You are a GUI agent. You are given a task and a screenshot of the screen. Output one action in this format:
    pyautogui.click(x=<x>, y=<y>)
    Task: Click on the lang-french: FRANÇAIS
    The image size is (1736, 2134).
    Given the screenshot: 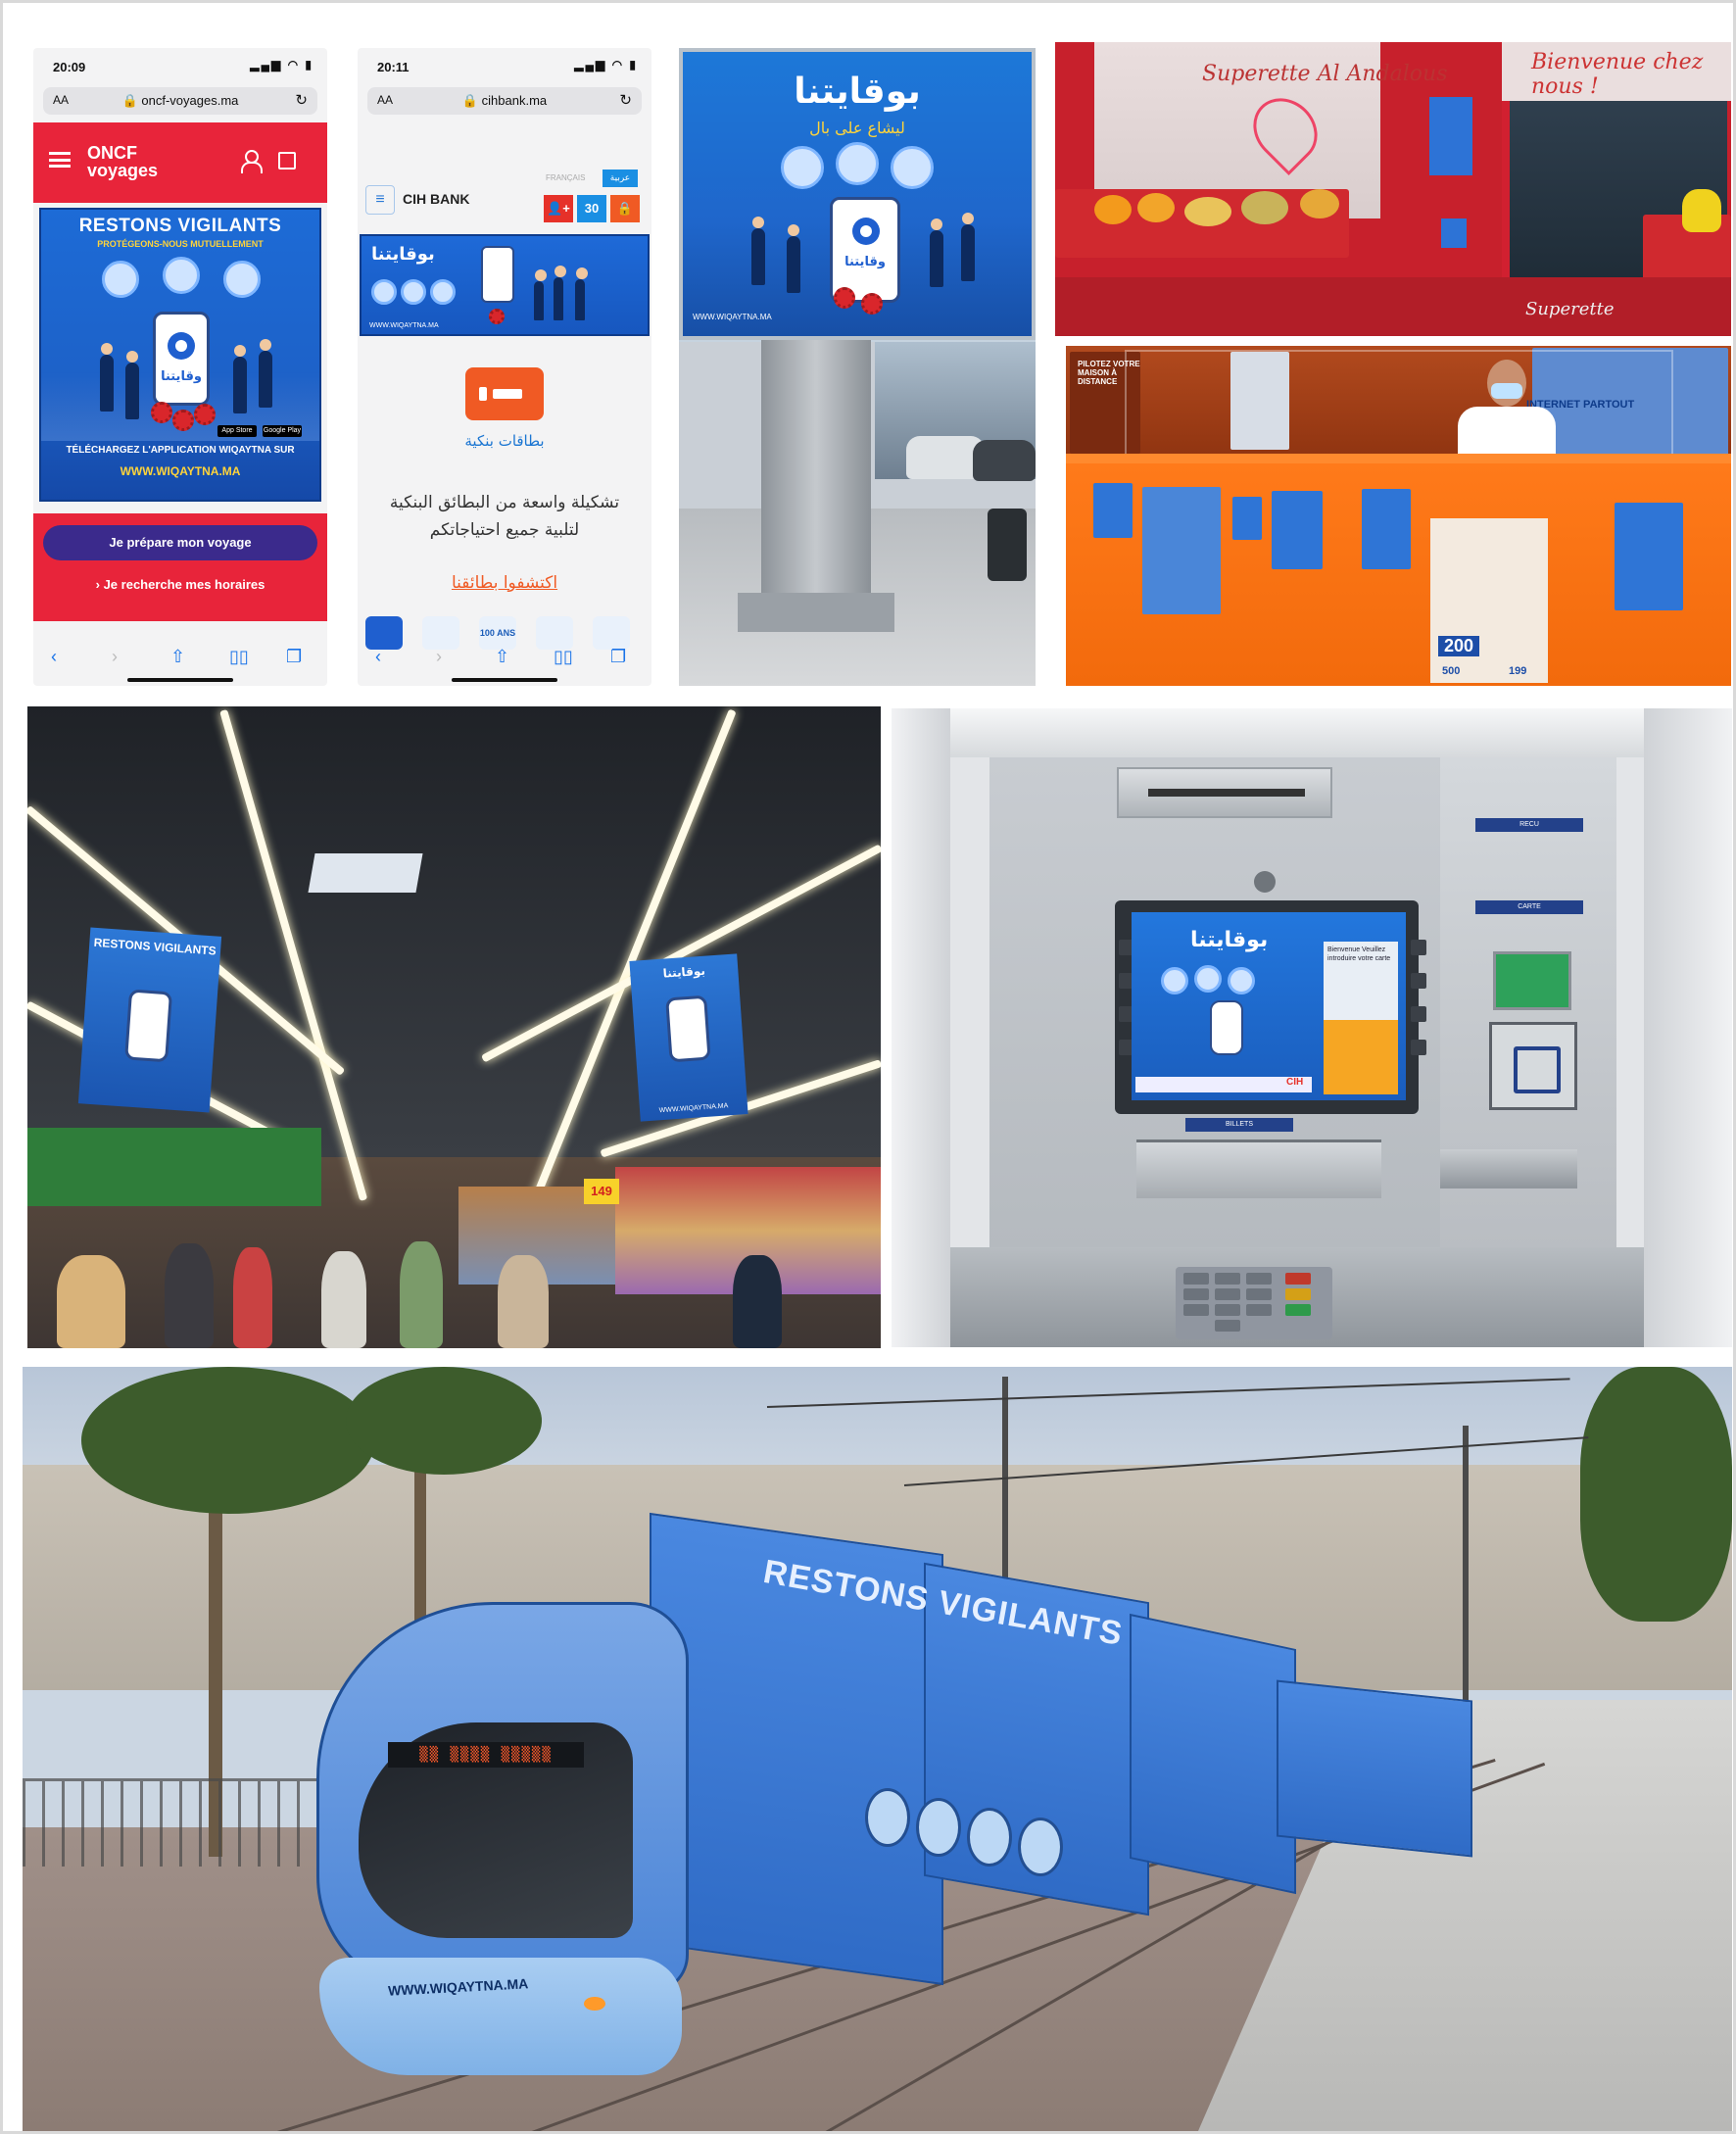 What is the action you would take?
    pyautogui.click(x=566, y=178)
    